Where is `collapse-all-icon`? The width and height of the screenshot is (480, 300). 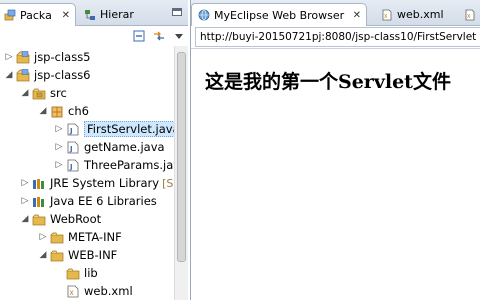
collapse-all-icon is located at coordinates (139, 36).